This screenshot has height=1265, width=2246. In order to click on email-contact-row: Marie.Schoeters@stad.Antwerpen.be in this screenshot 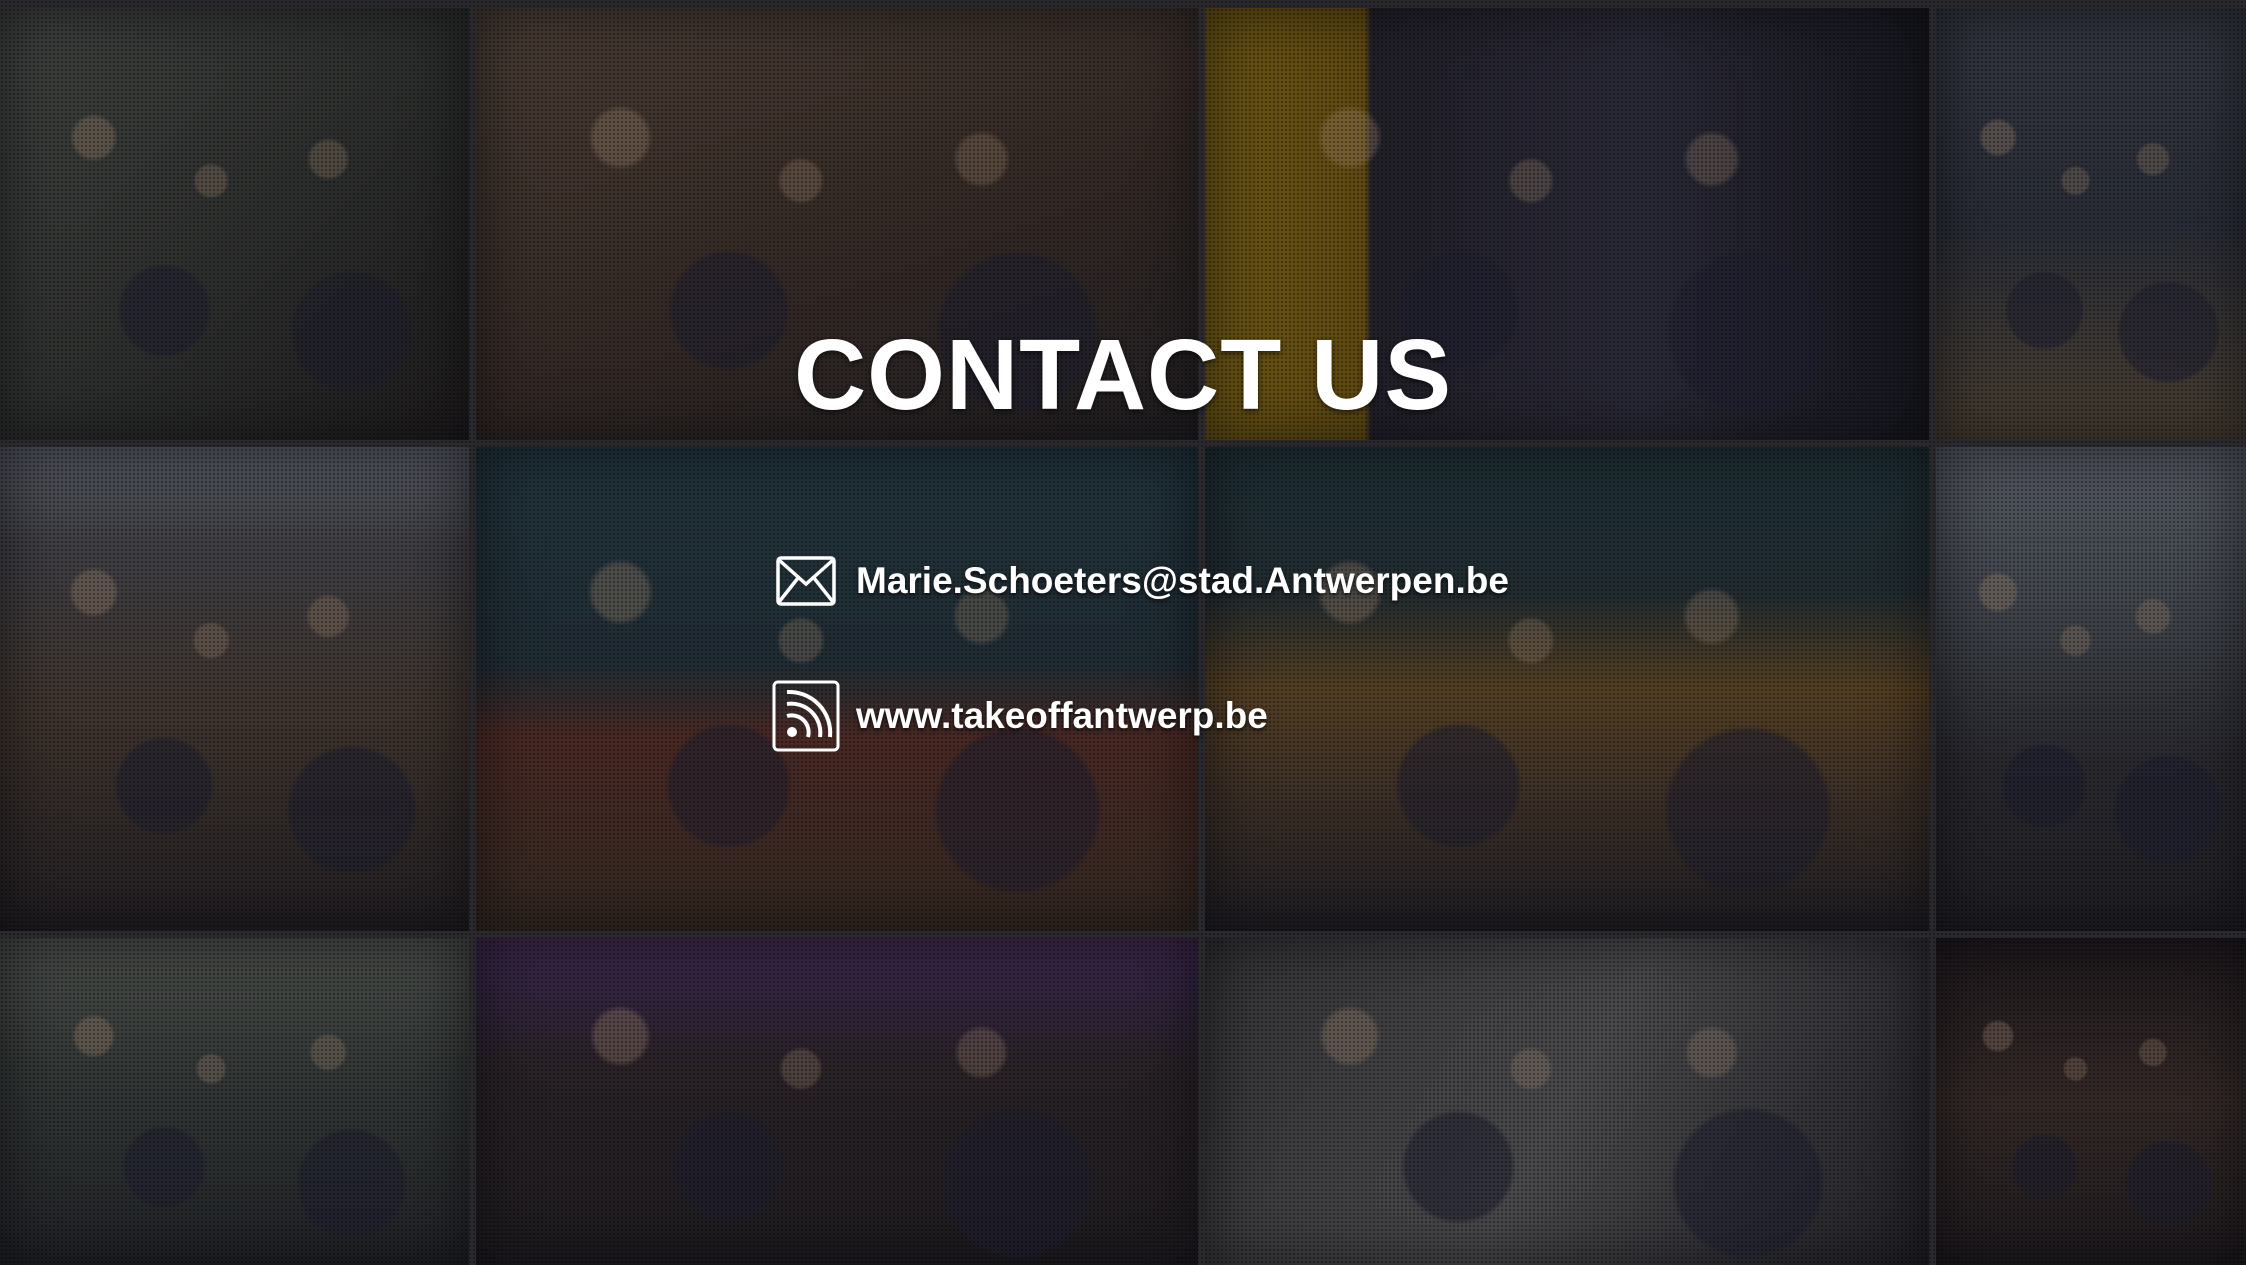, I will do `click(1140, 581)`.